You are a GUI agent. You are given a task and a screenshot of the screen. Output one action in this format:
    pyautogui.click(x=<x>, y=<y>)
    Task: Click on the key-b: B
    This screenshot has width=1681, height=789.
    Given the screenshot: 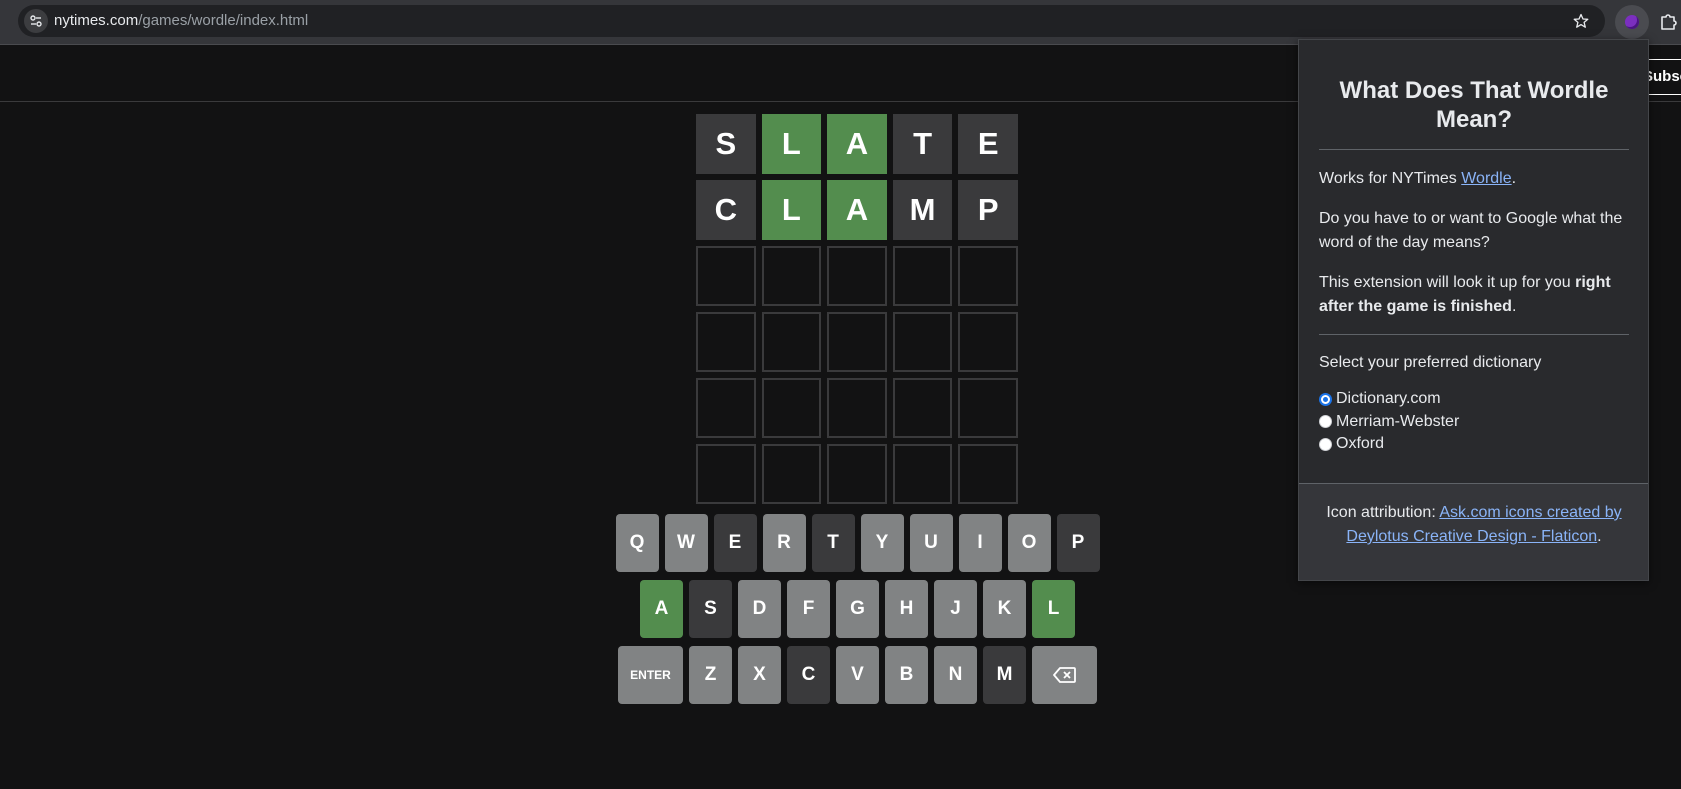 What is the action you would take?
    pyautogui.click(x=906, y=675)
    